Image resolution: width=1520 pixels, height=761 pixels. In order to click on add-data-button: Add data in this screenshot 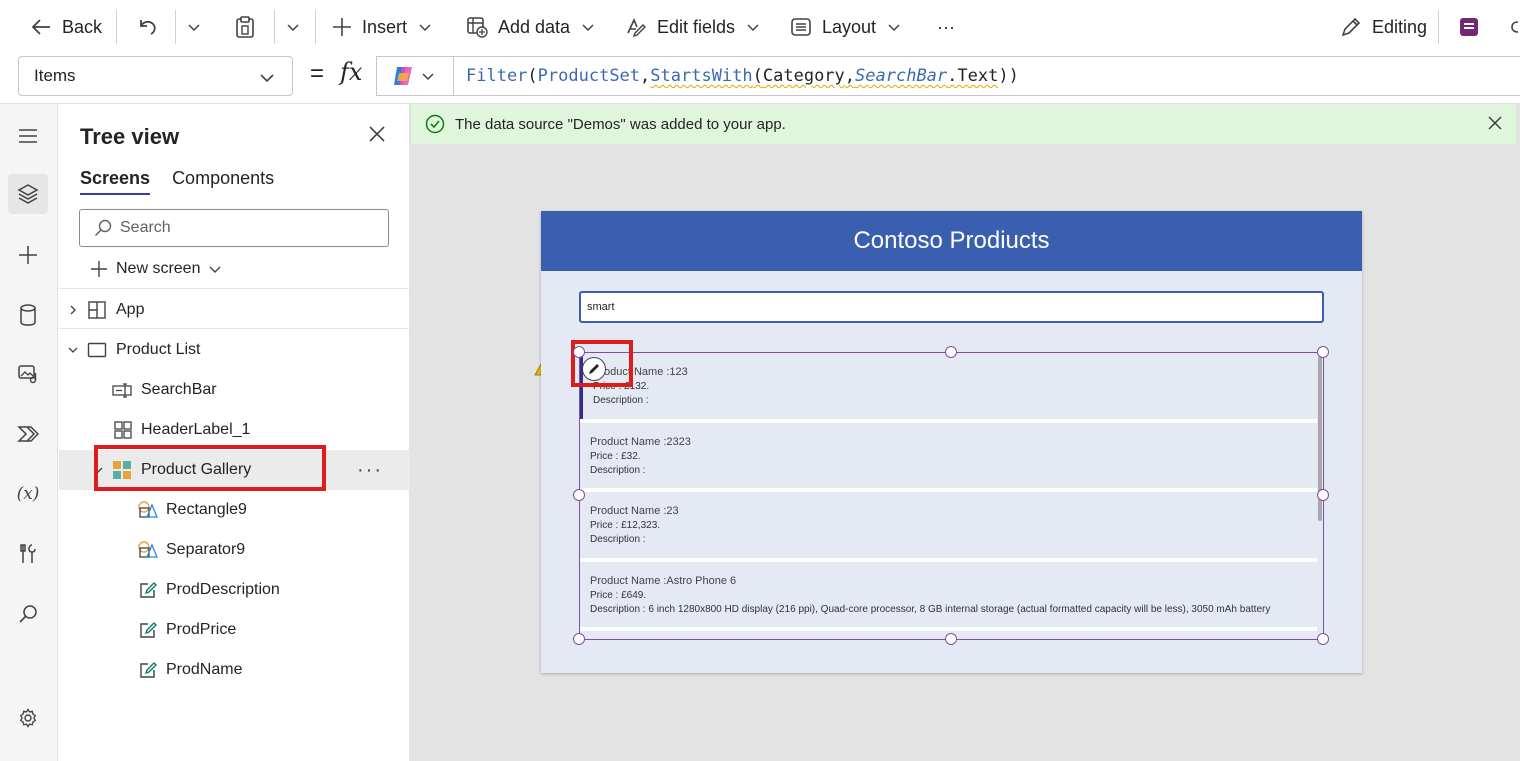, I will do `click(531, 27)`.